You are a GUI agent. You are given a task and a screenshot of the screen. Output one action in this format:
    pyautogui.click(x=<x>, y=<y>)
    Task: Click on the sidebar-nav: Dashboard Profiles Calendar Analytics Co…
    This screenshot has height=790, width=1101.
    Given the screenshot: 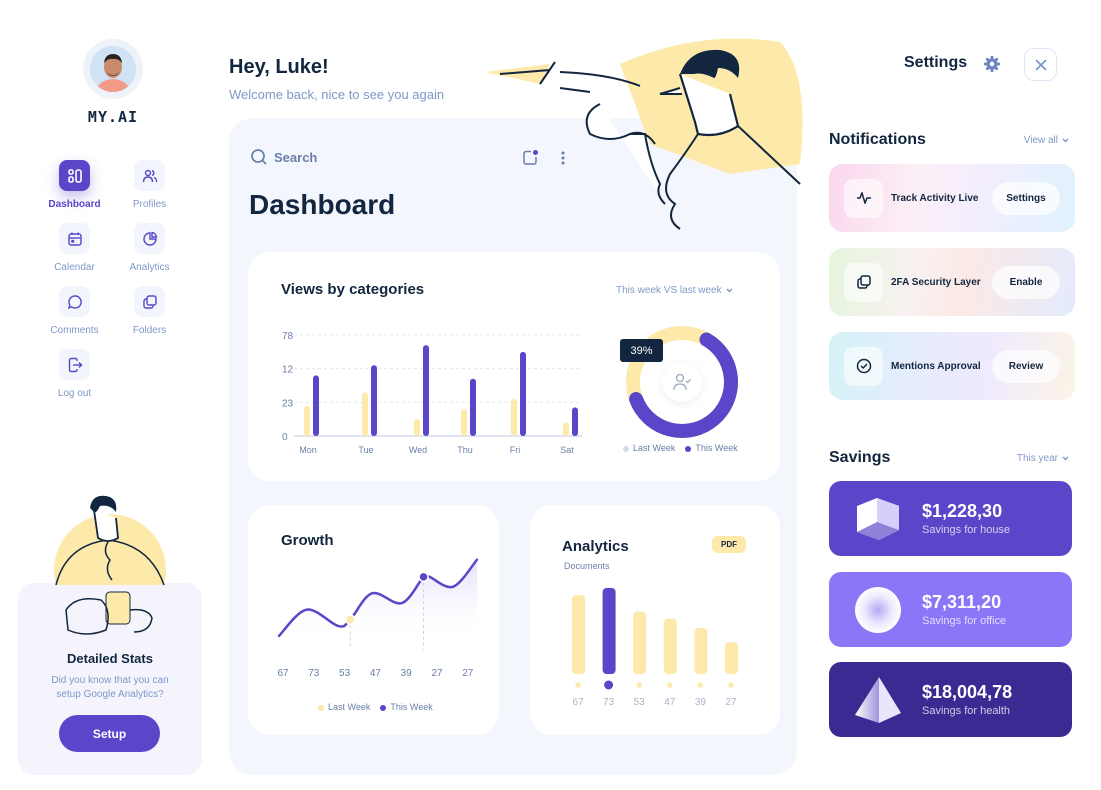 What is the action you would take?
    pyautogui.click(x=112, y=279)
    